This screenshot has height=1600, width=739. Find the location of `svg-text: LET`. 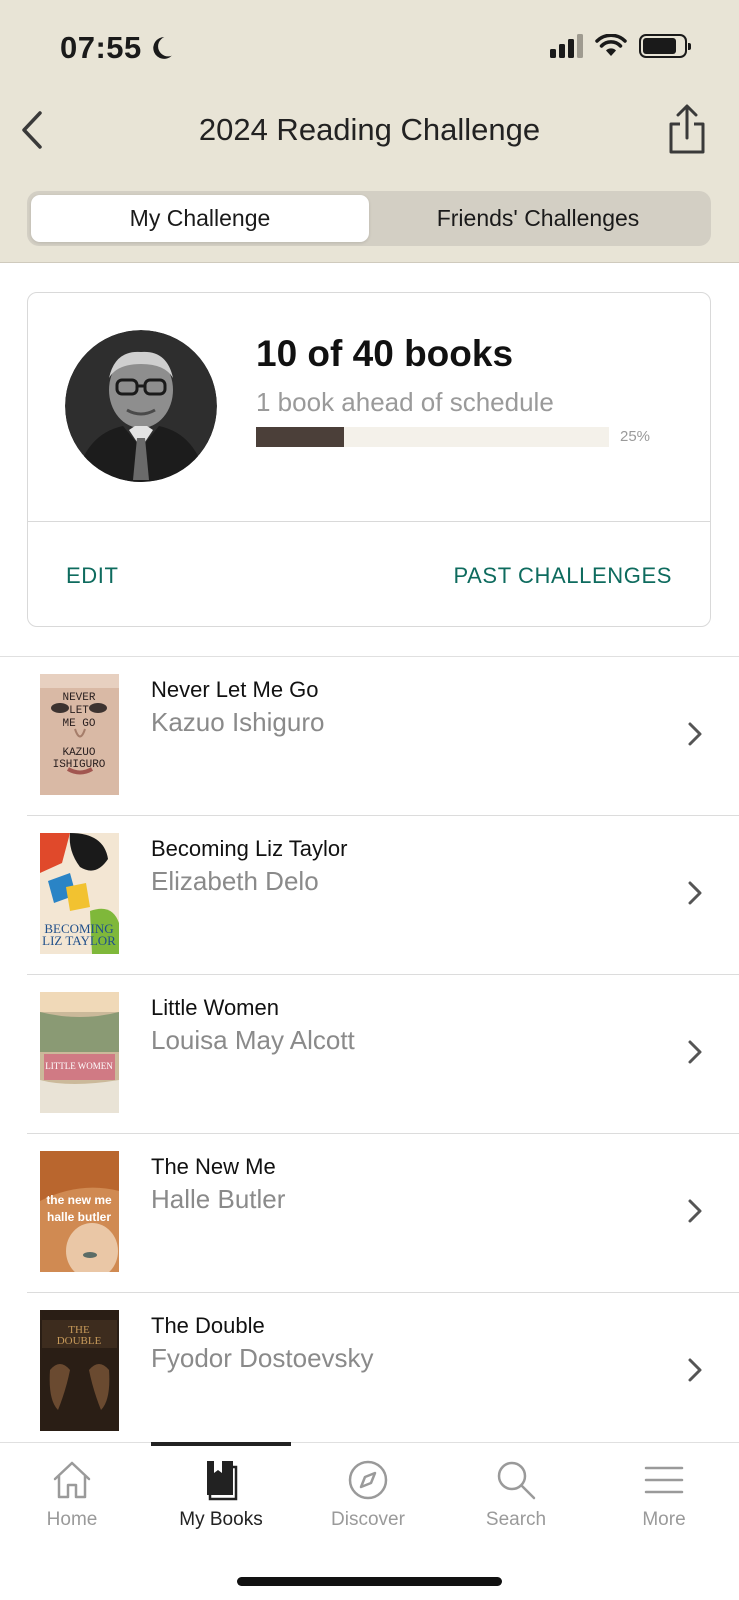

svg-text: LET is located at coordinates (79, 711).